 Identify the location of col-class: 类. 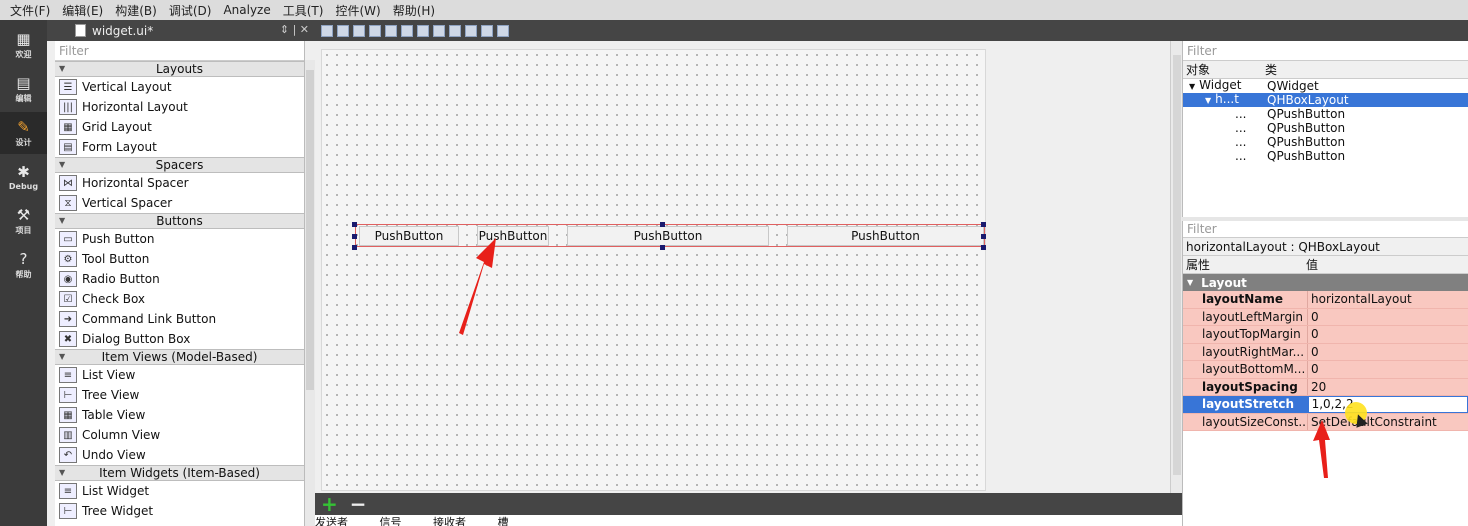
(1271, 69).